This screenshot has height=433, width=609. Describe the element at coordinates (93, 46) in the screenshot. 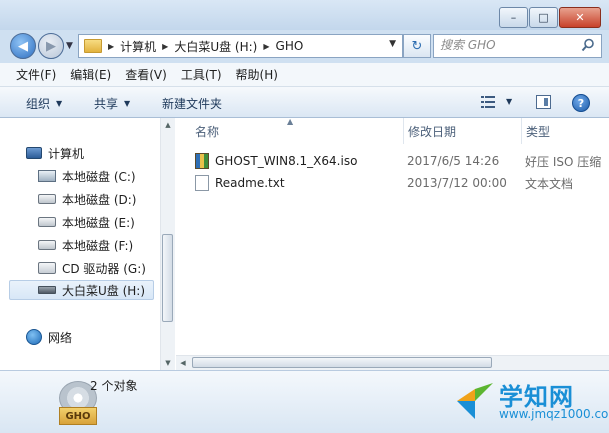

I see `folder-icon` at that location.